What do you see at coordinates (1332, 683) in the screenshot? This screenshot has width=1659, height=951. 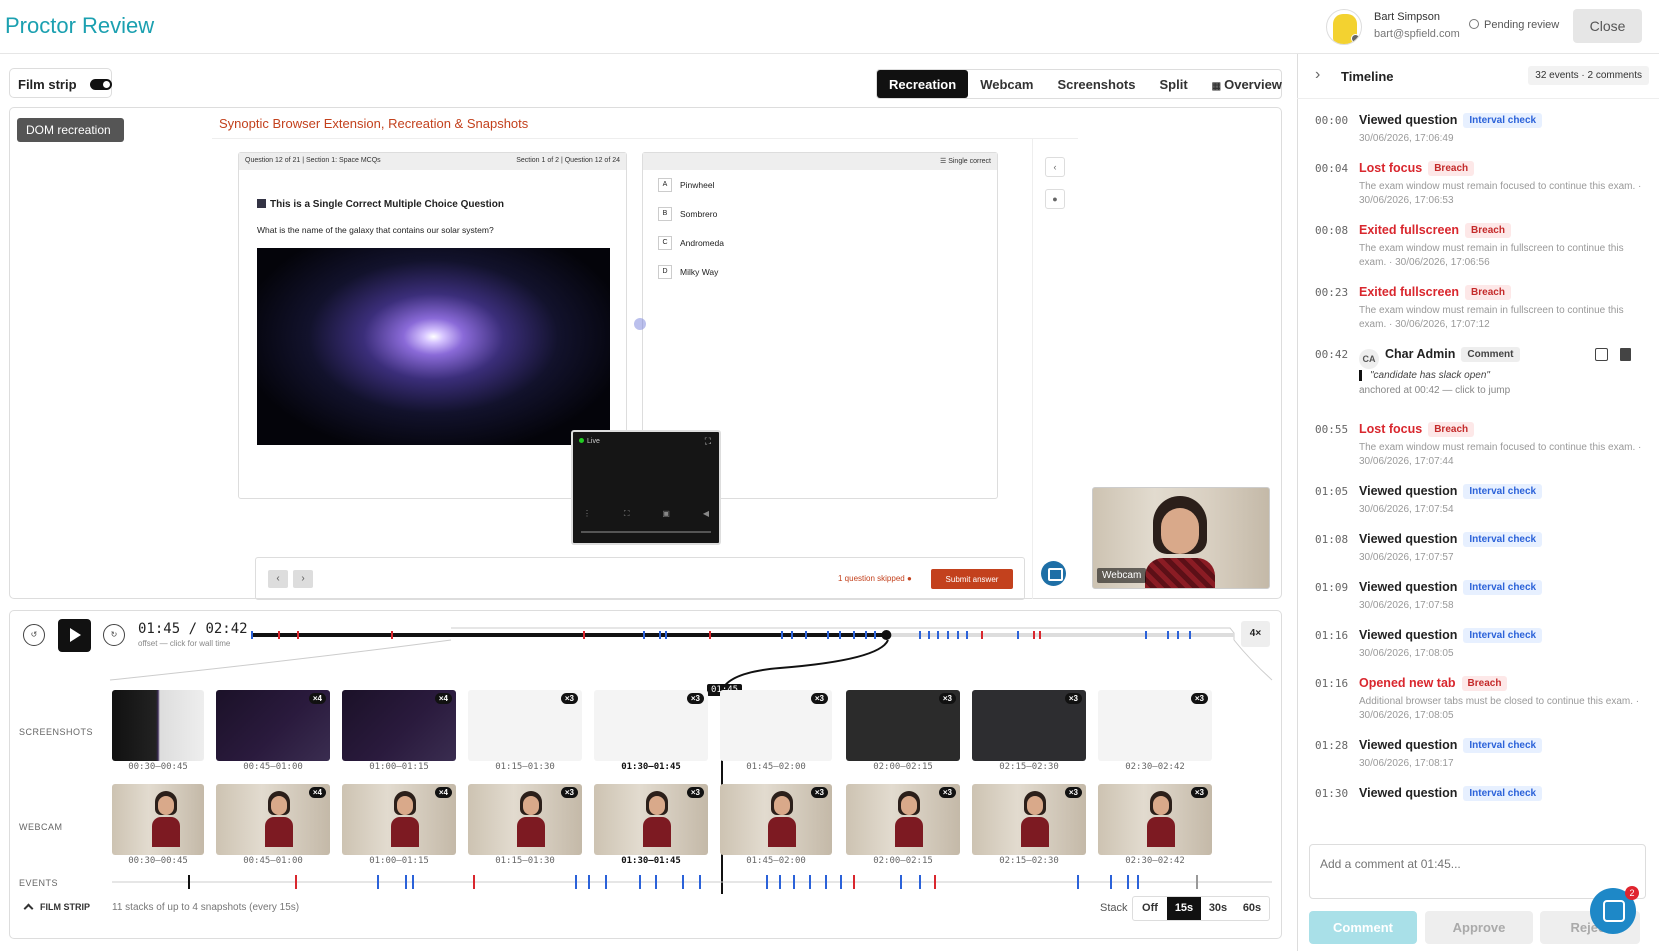 I see `event-time: 01:16` at bounding box center [1332, 683].